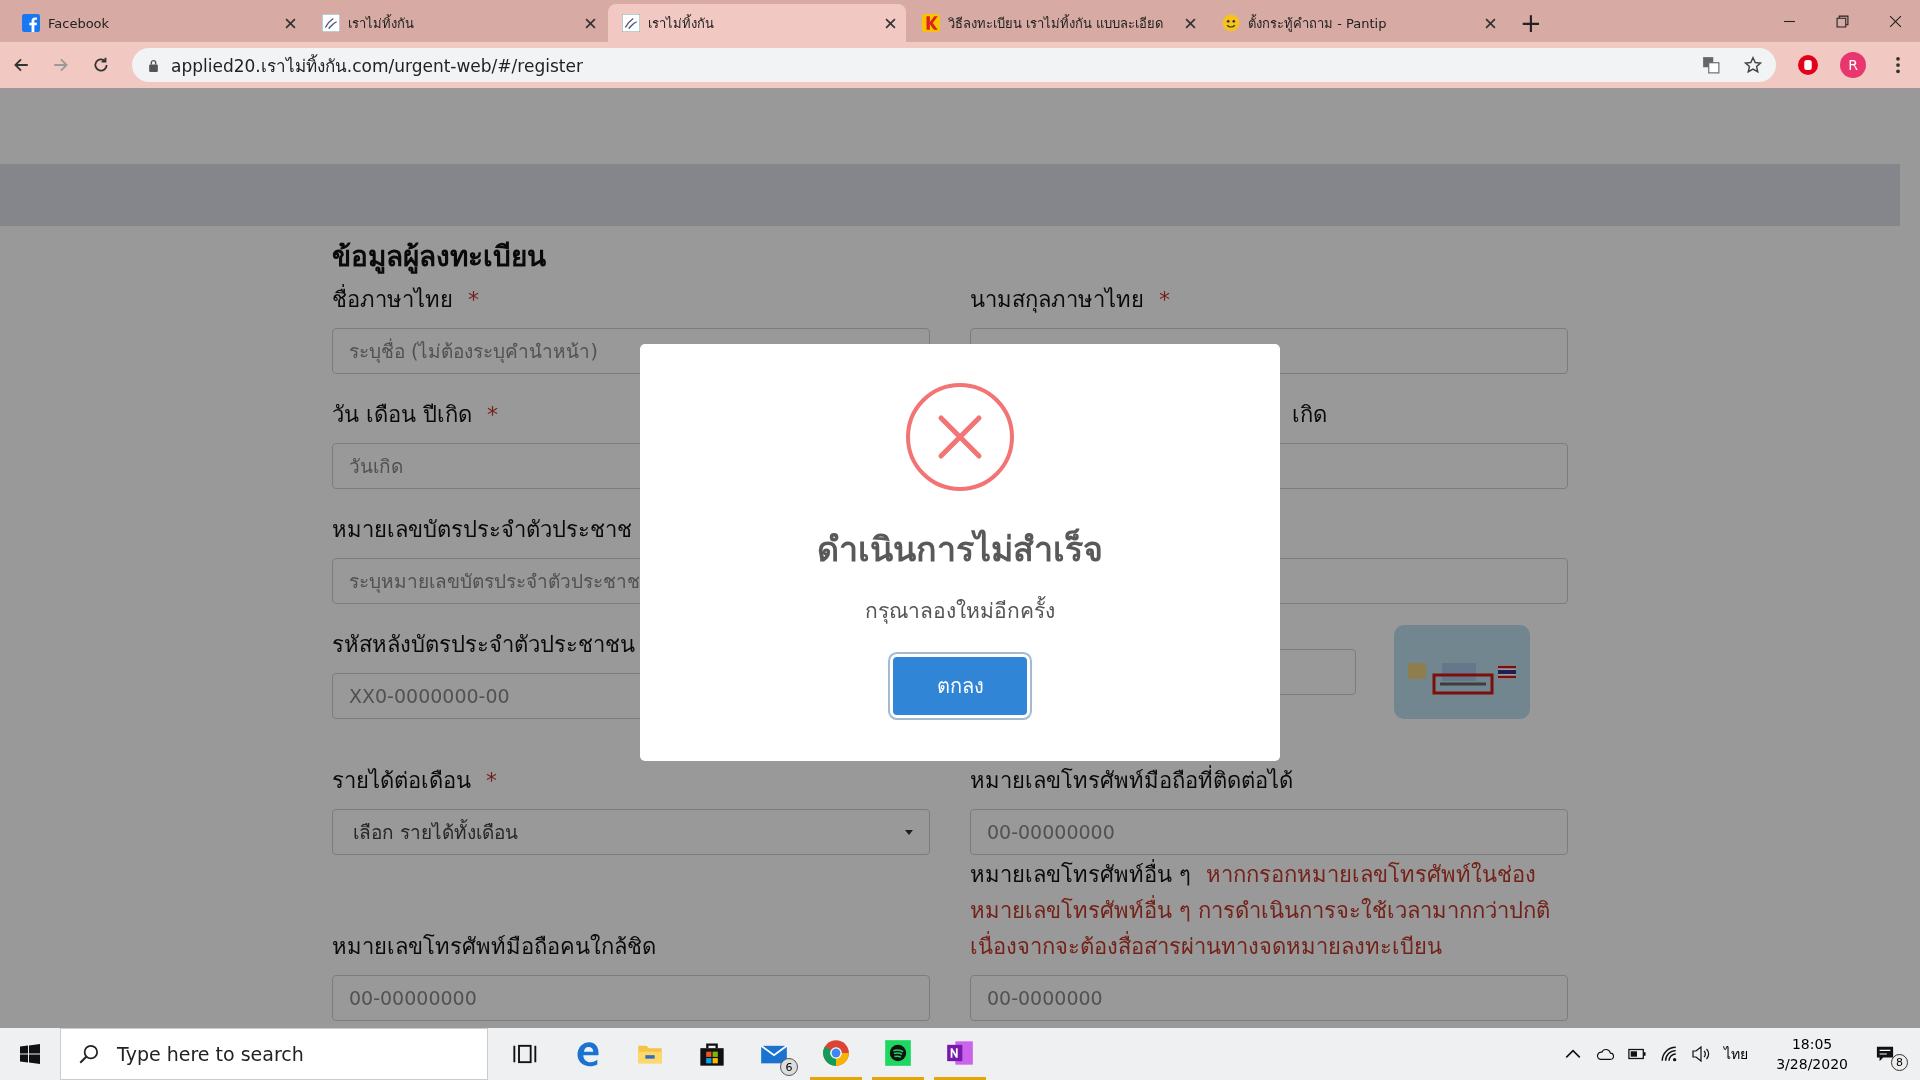  What do you see at coordinates (482, 529) in the screenshot?
I see `field-label: หมายเลขบัตรประจำตัวประชาช` at bounding box center [482, 529].